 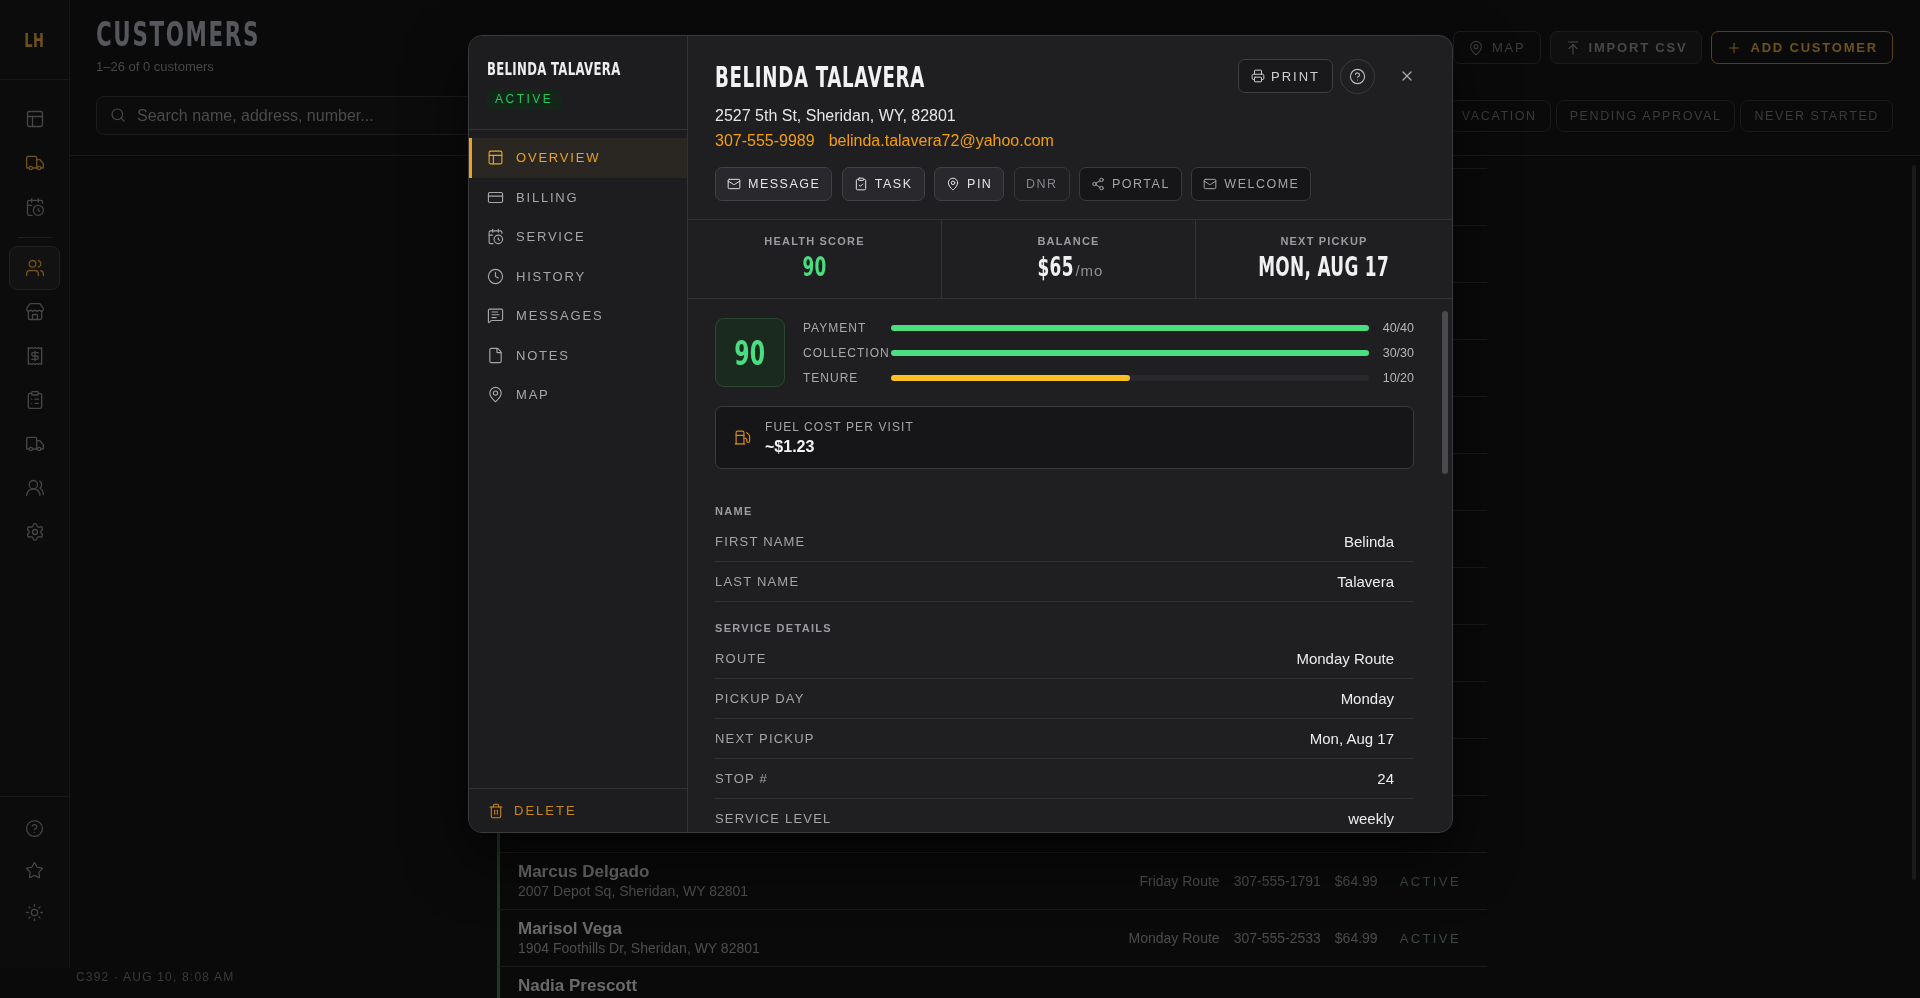 What do you see at coordinates (734, 511) in the screenshot?
I see `section-title: NAME` at bounding box center [734, 511].